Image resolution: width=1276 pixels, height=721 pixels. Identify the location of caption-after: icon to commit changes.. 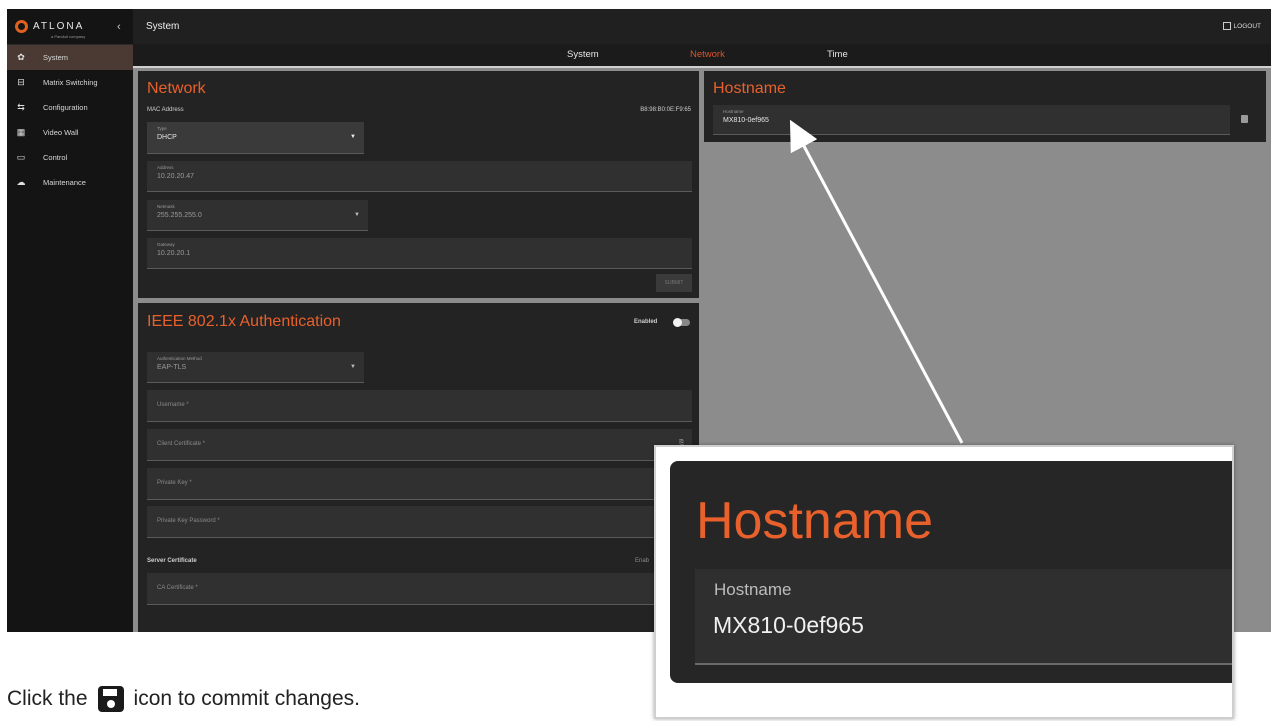
(246, 698).